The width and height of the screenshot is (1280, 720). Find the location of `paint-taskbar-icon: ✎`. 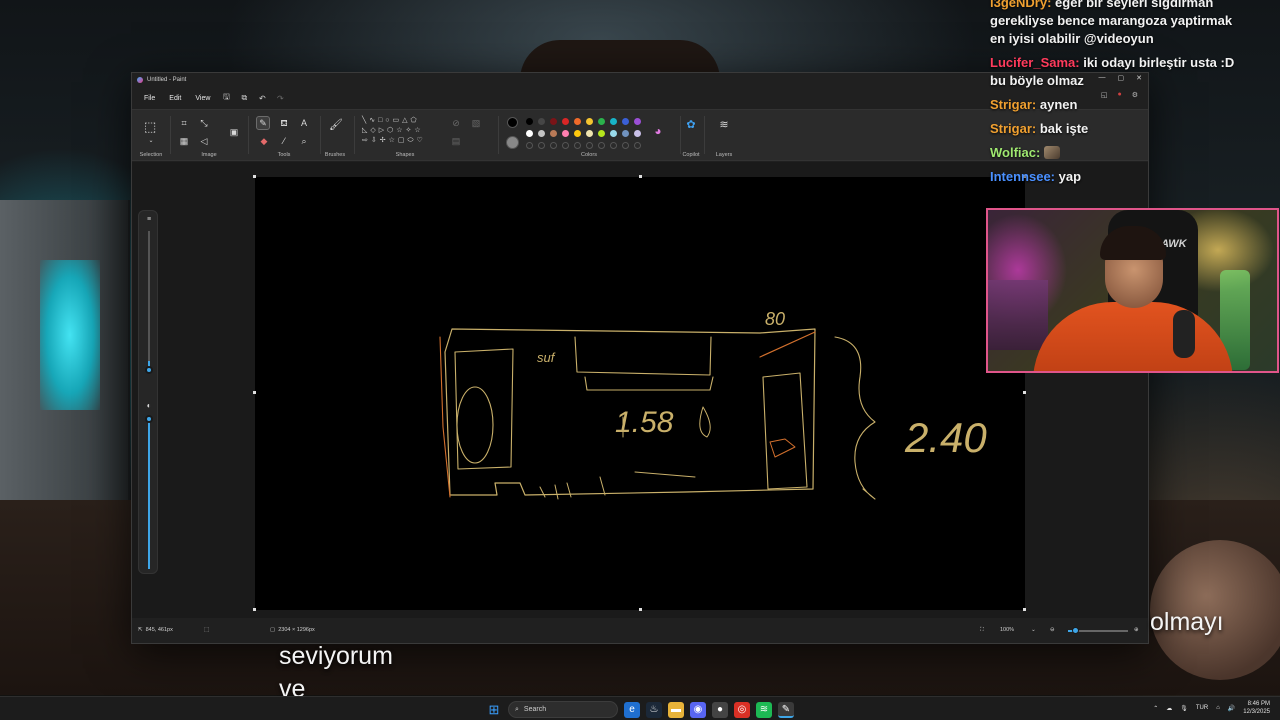

paint-taskbar-icon: ✎ is located at coordinates (786, 709).